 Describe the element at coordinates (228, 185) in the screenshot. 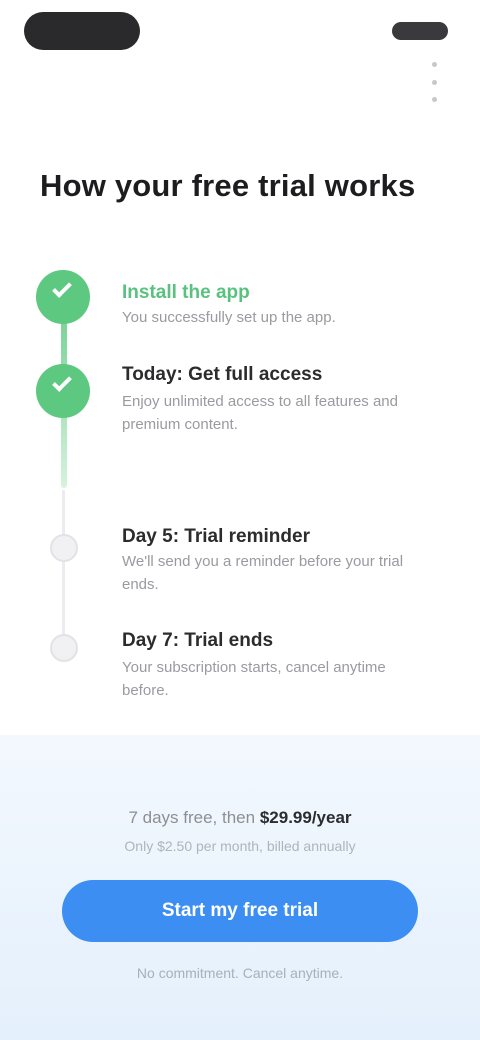

I see `page-title: How your free trial works` at that location.